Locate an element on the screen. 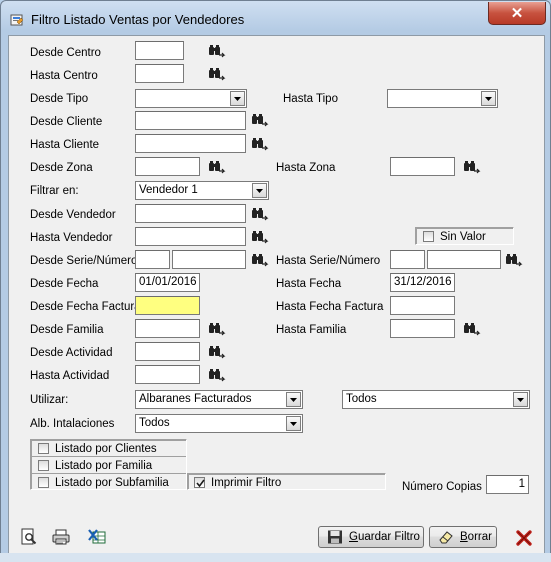 The width and height of the screenshot is (551, 562). borrar-button: Borrar is located at coordinates (463, 537).